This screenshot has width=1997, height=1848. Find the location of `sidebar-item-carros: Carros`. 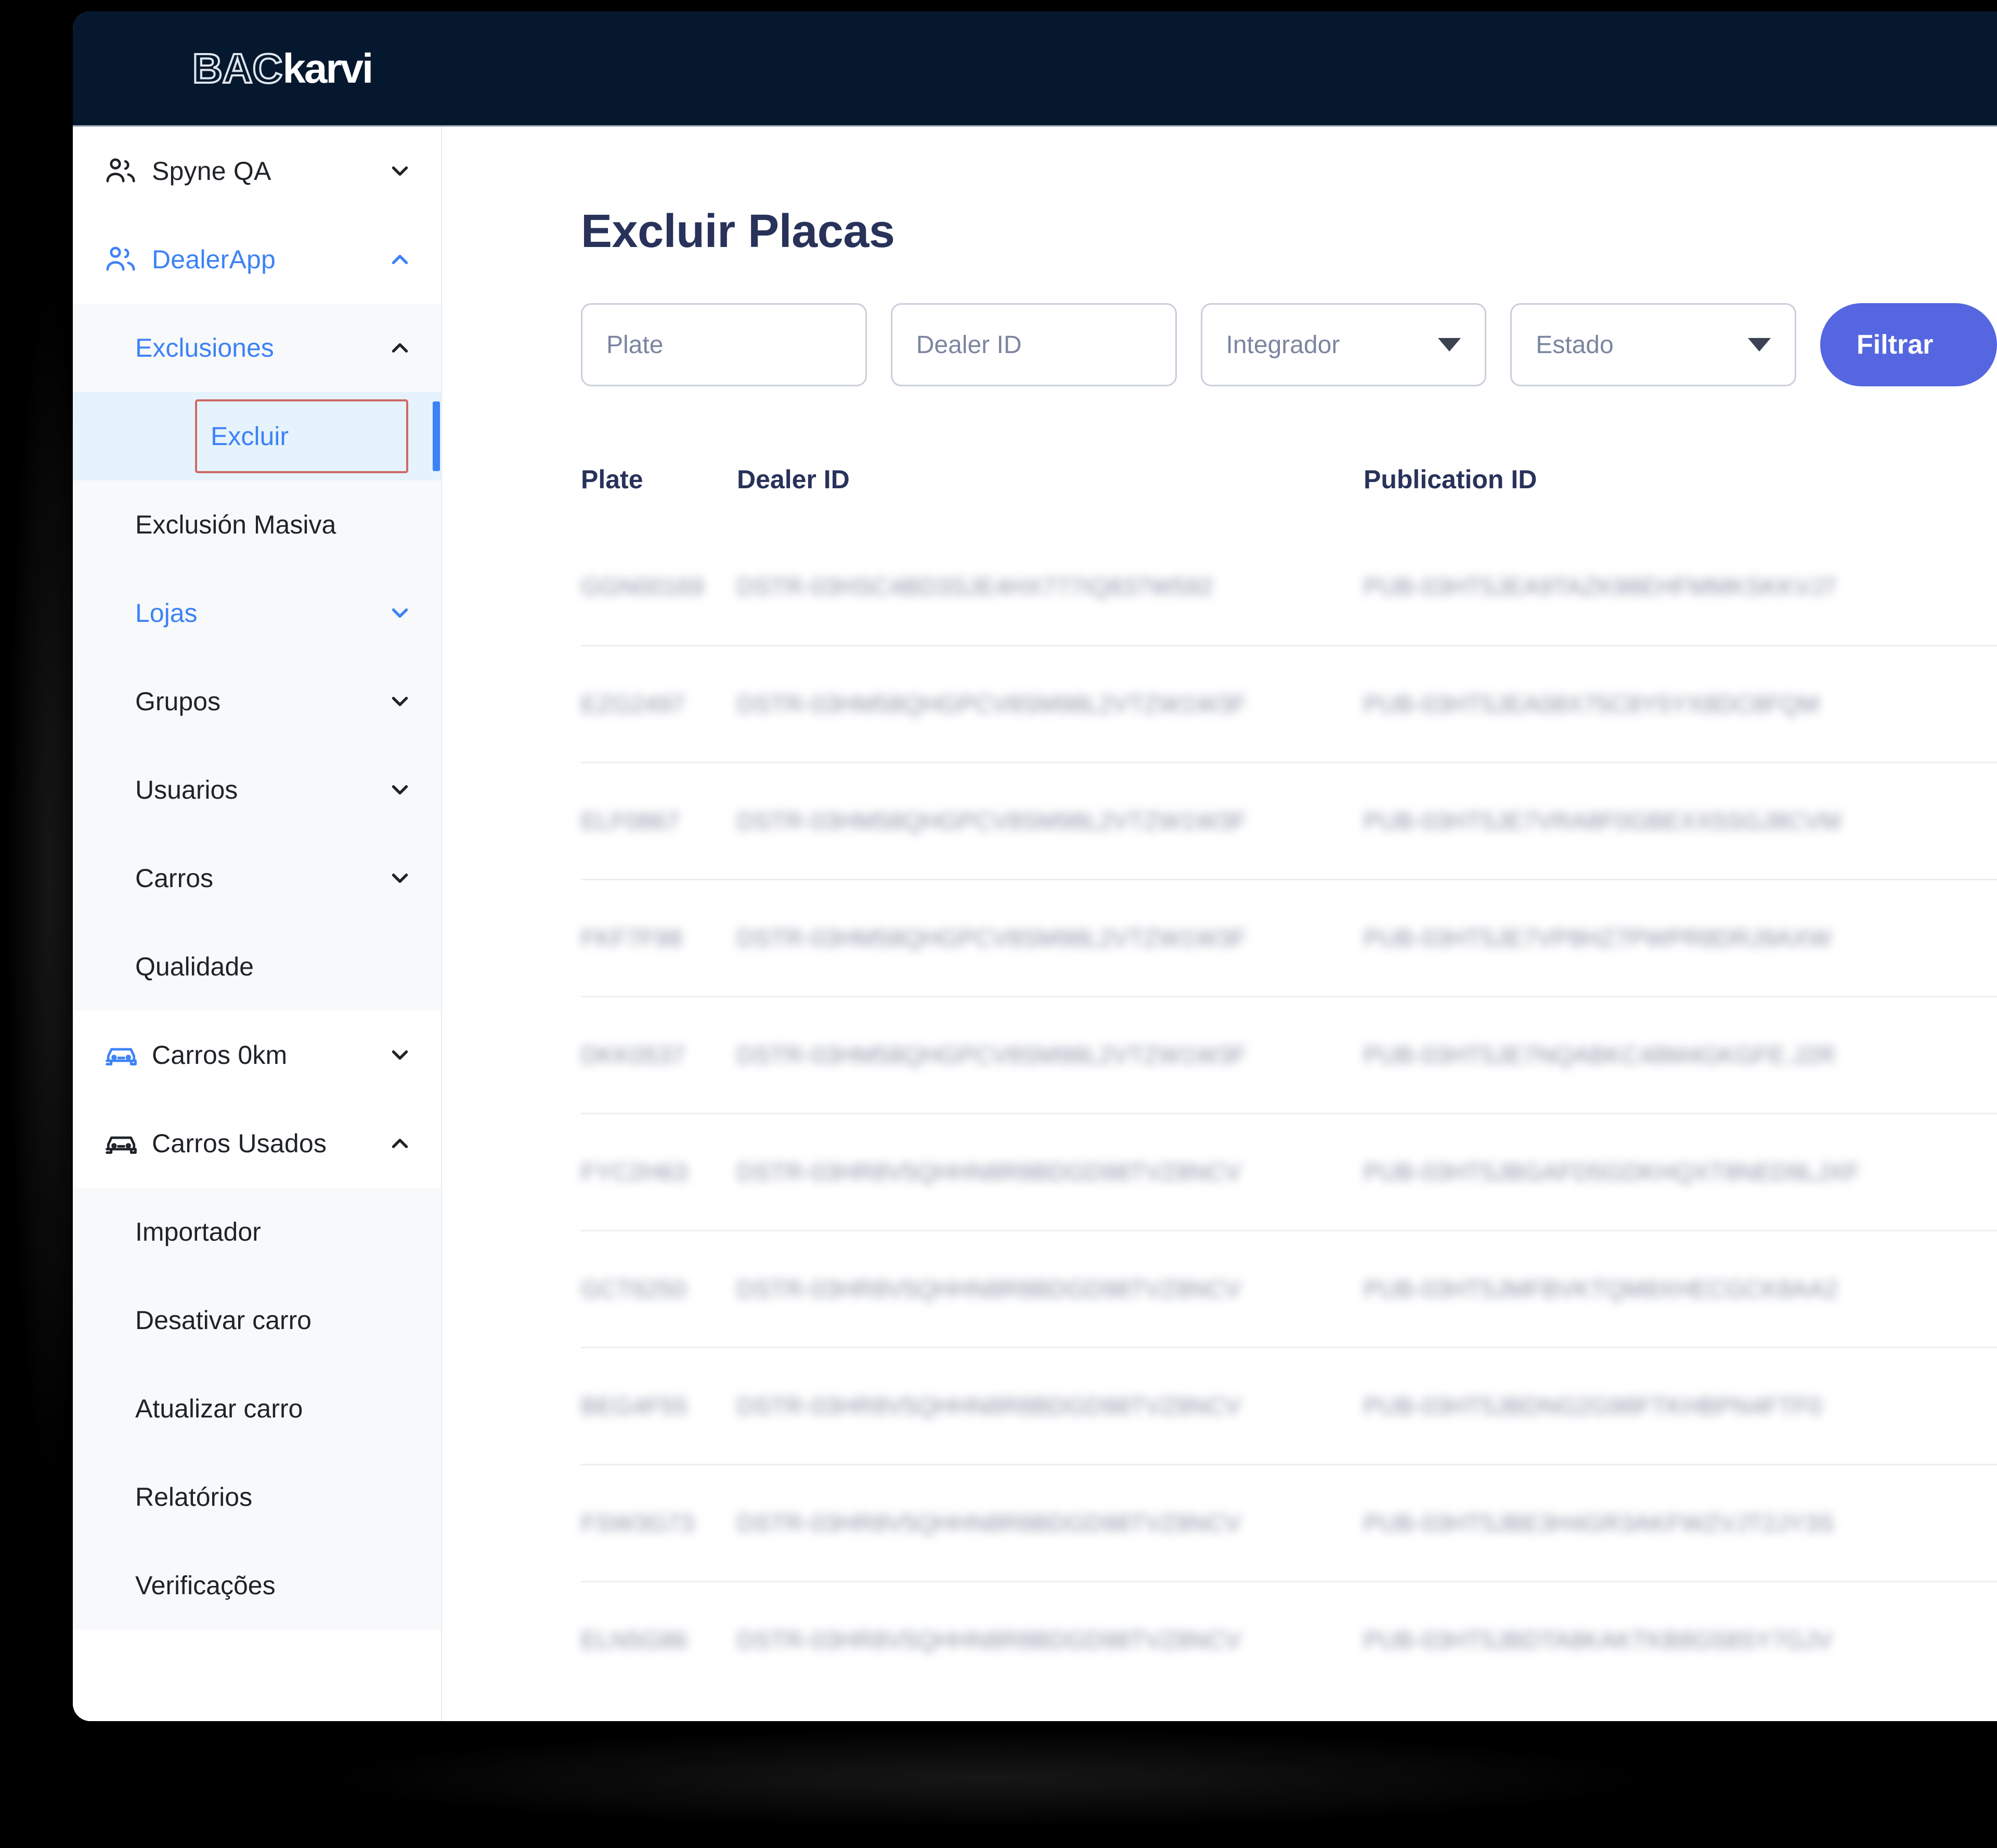

sidebar-item-carros: Carros is located at coordinates (257, 878).